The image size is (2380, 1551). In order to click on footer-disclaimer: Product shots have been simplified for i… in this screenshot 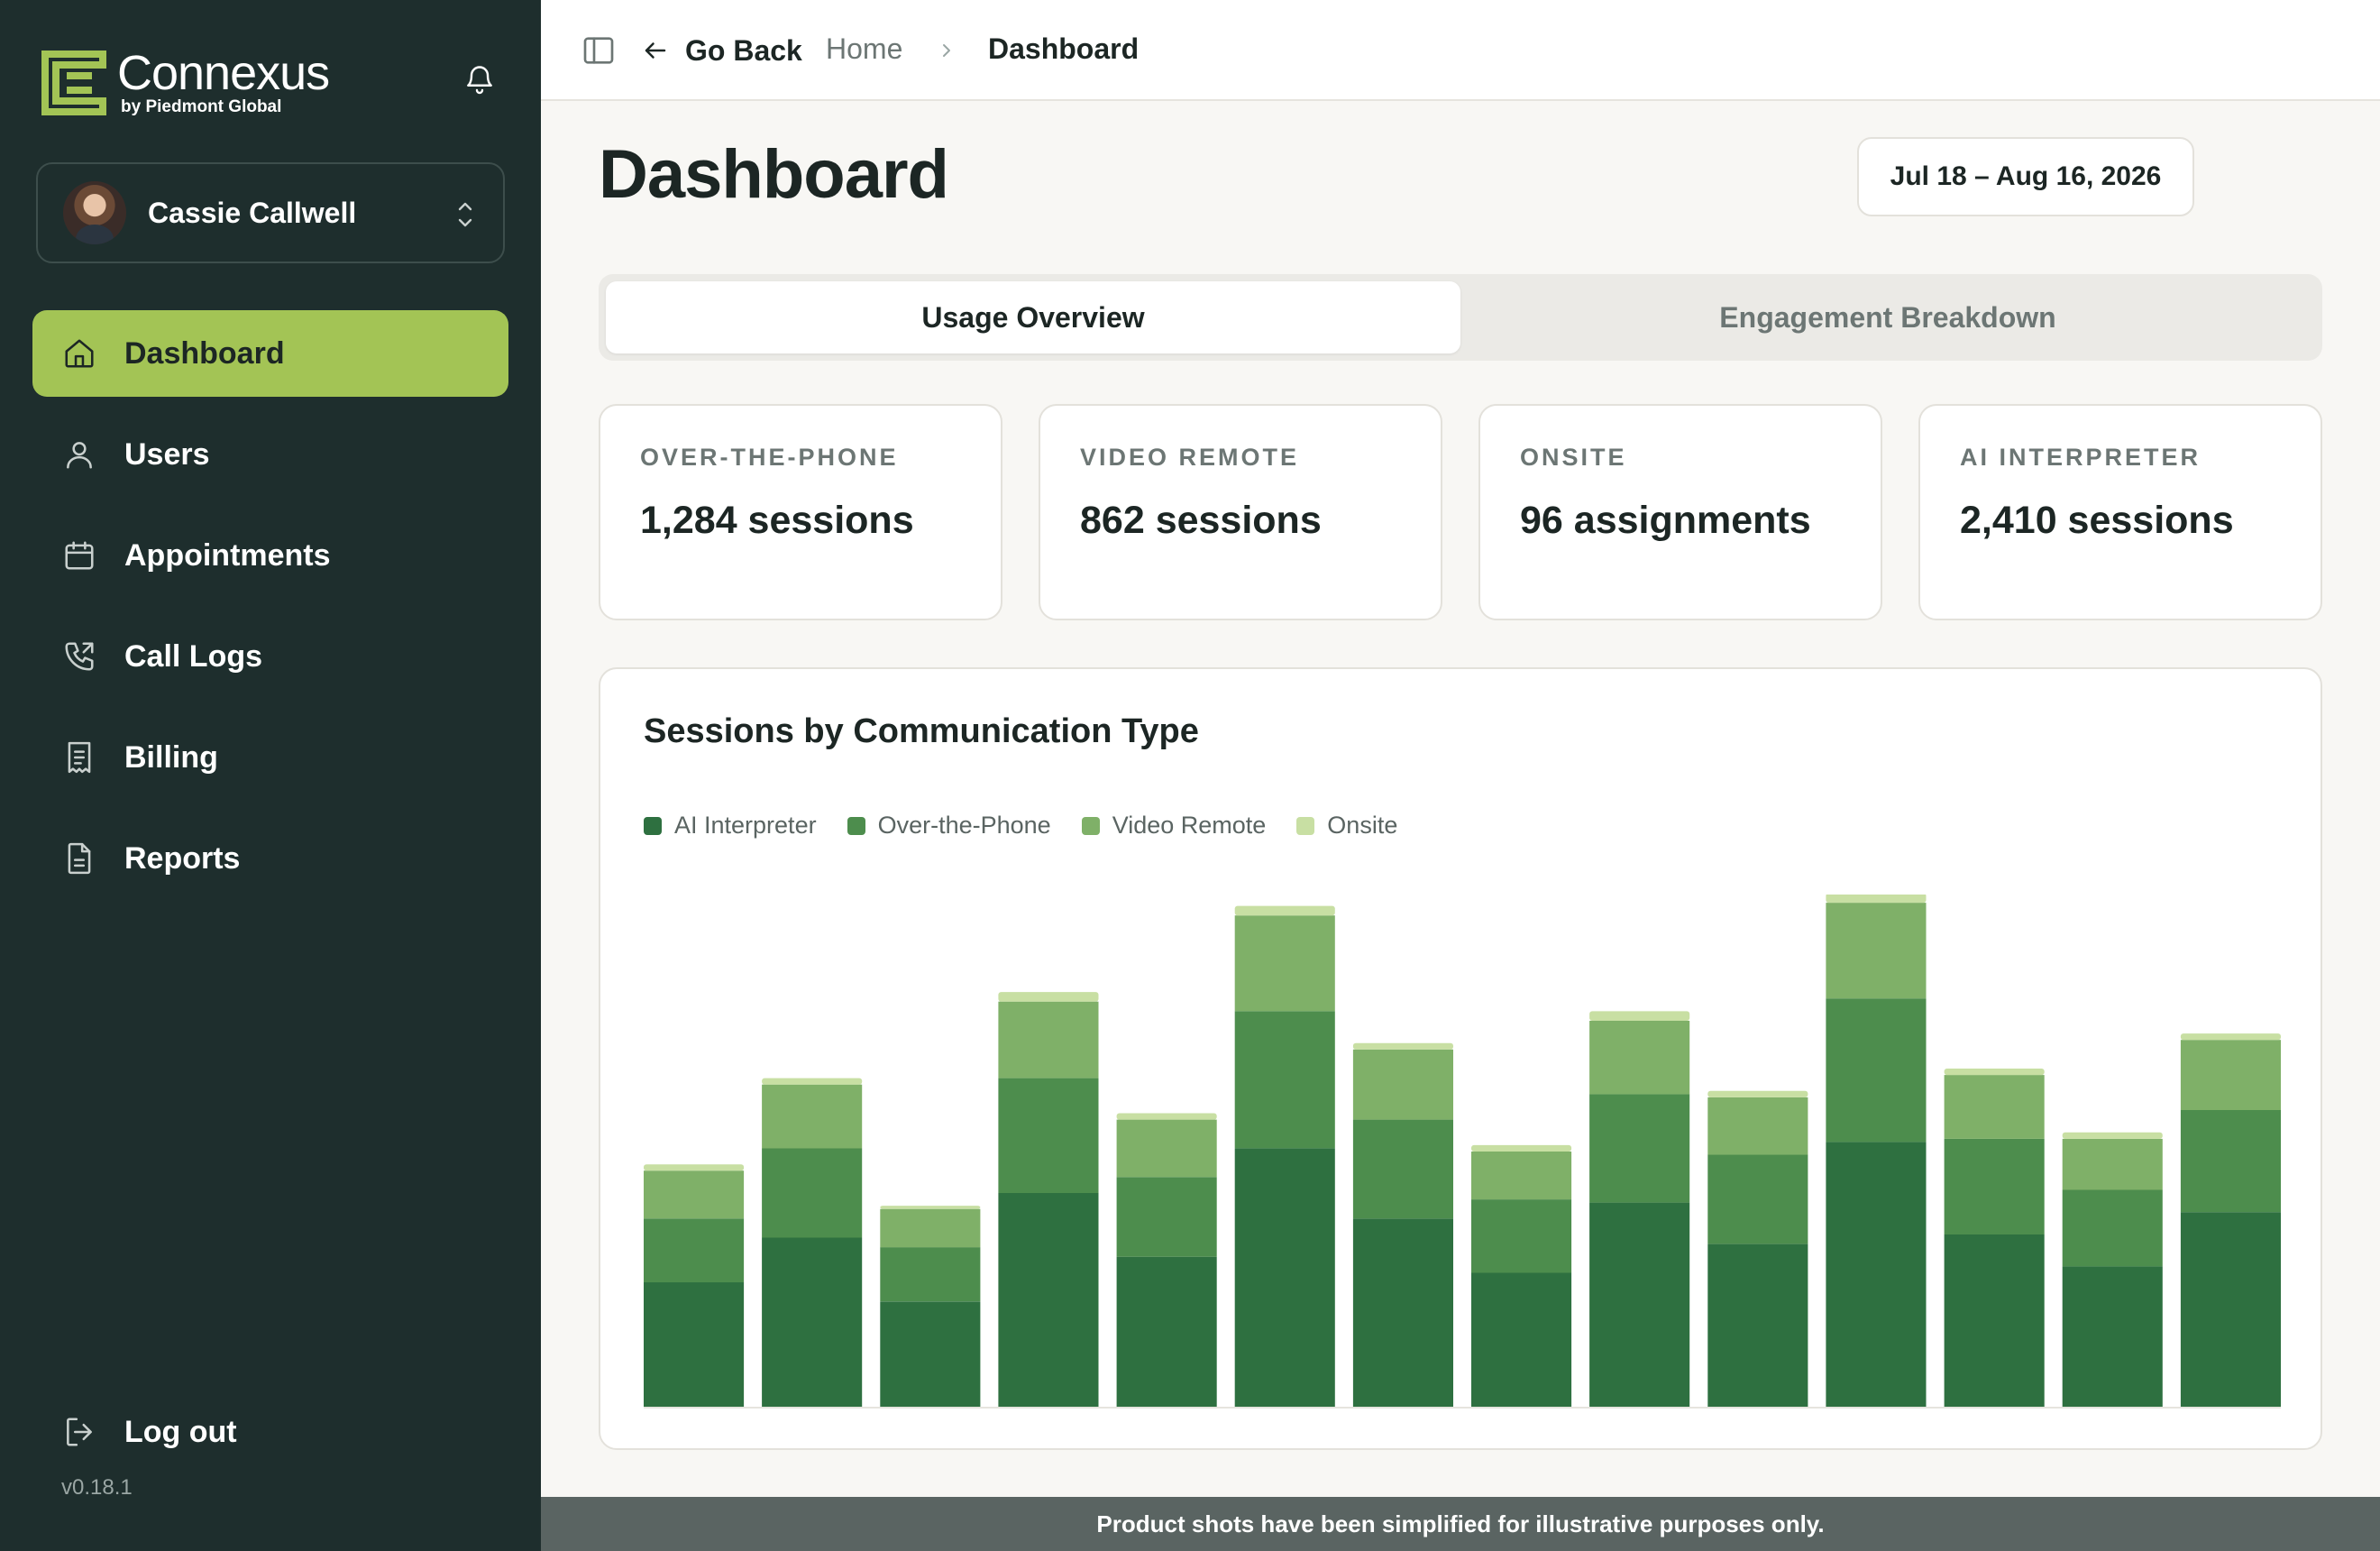, I will do `click(1460, 1524)`.